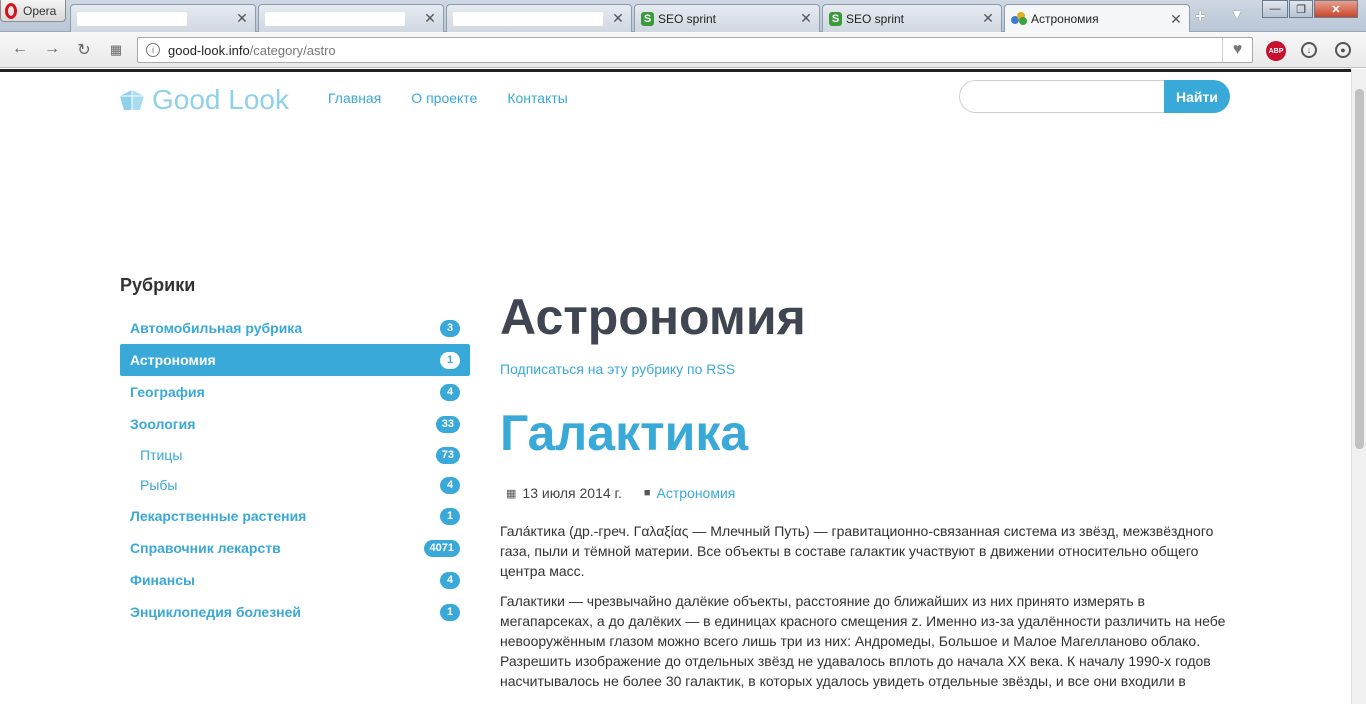 The image size is (1366, 704). I want to click on category-item-medicinal-plants: Лекарственные растения 1, so click(295, 516).